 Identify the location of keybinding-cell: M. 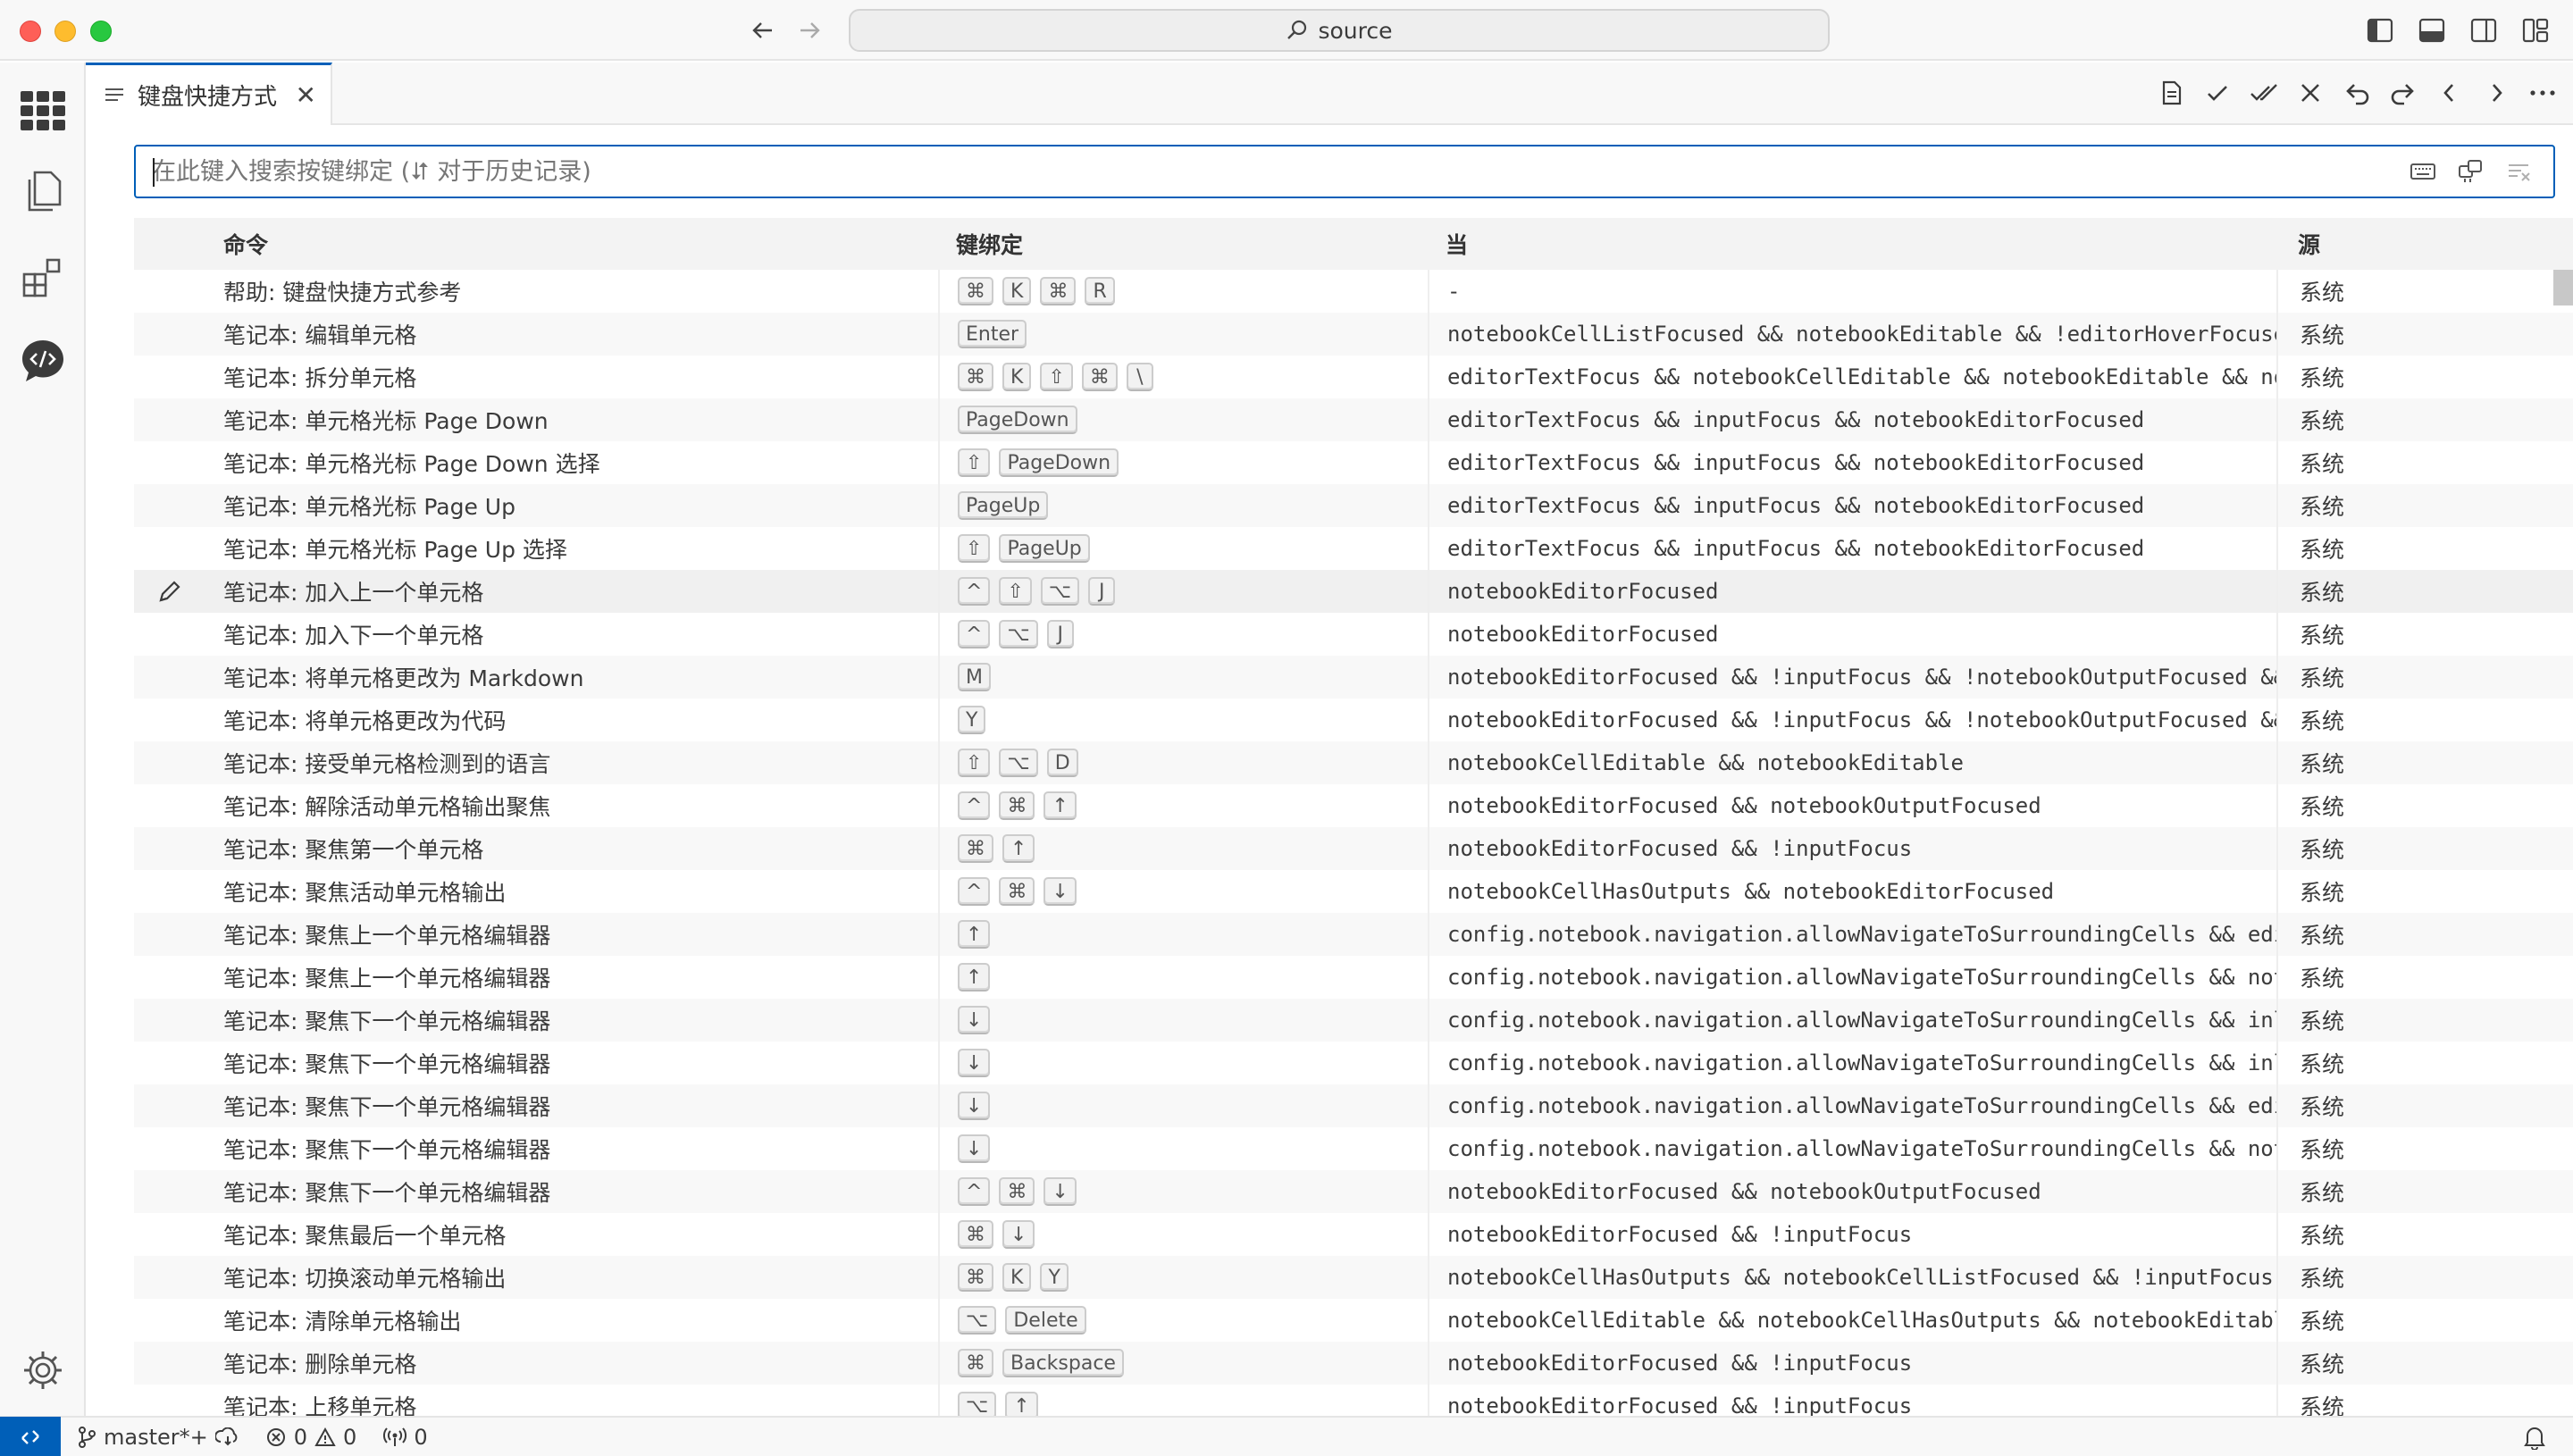
(1183, 677).